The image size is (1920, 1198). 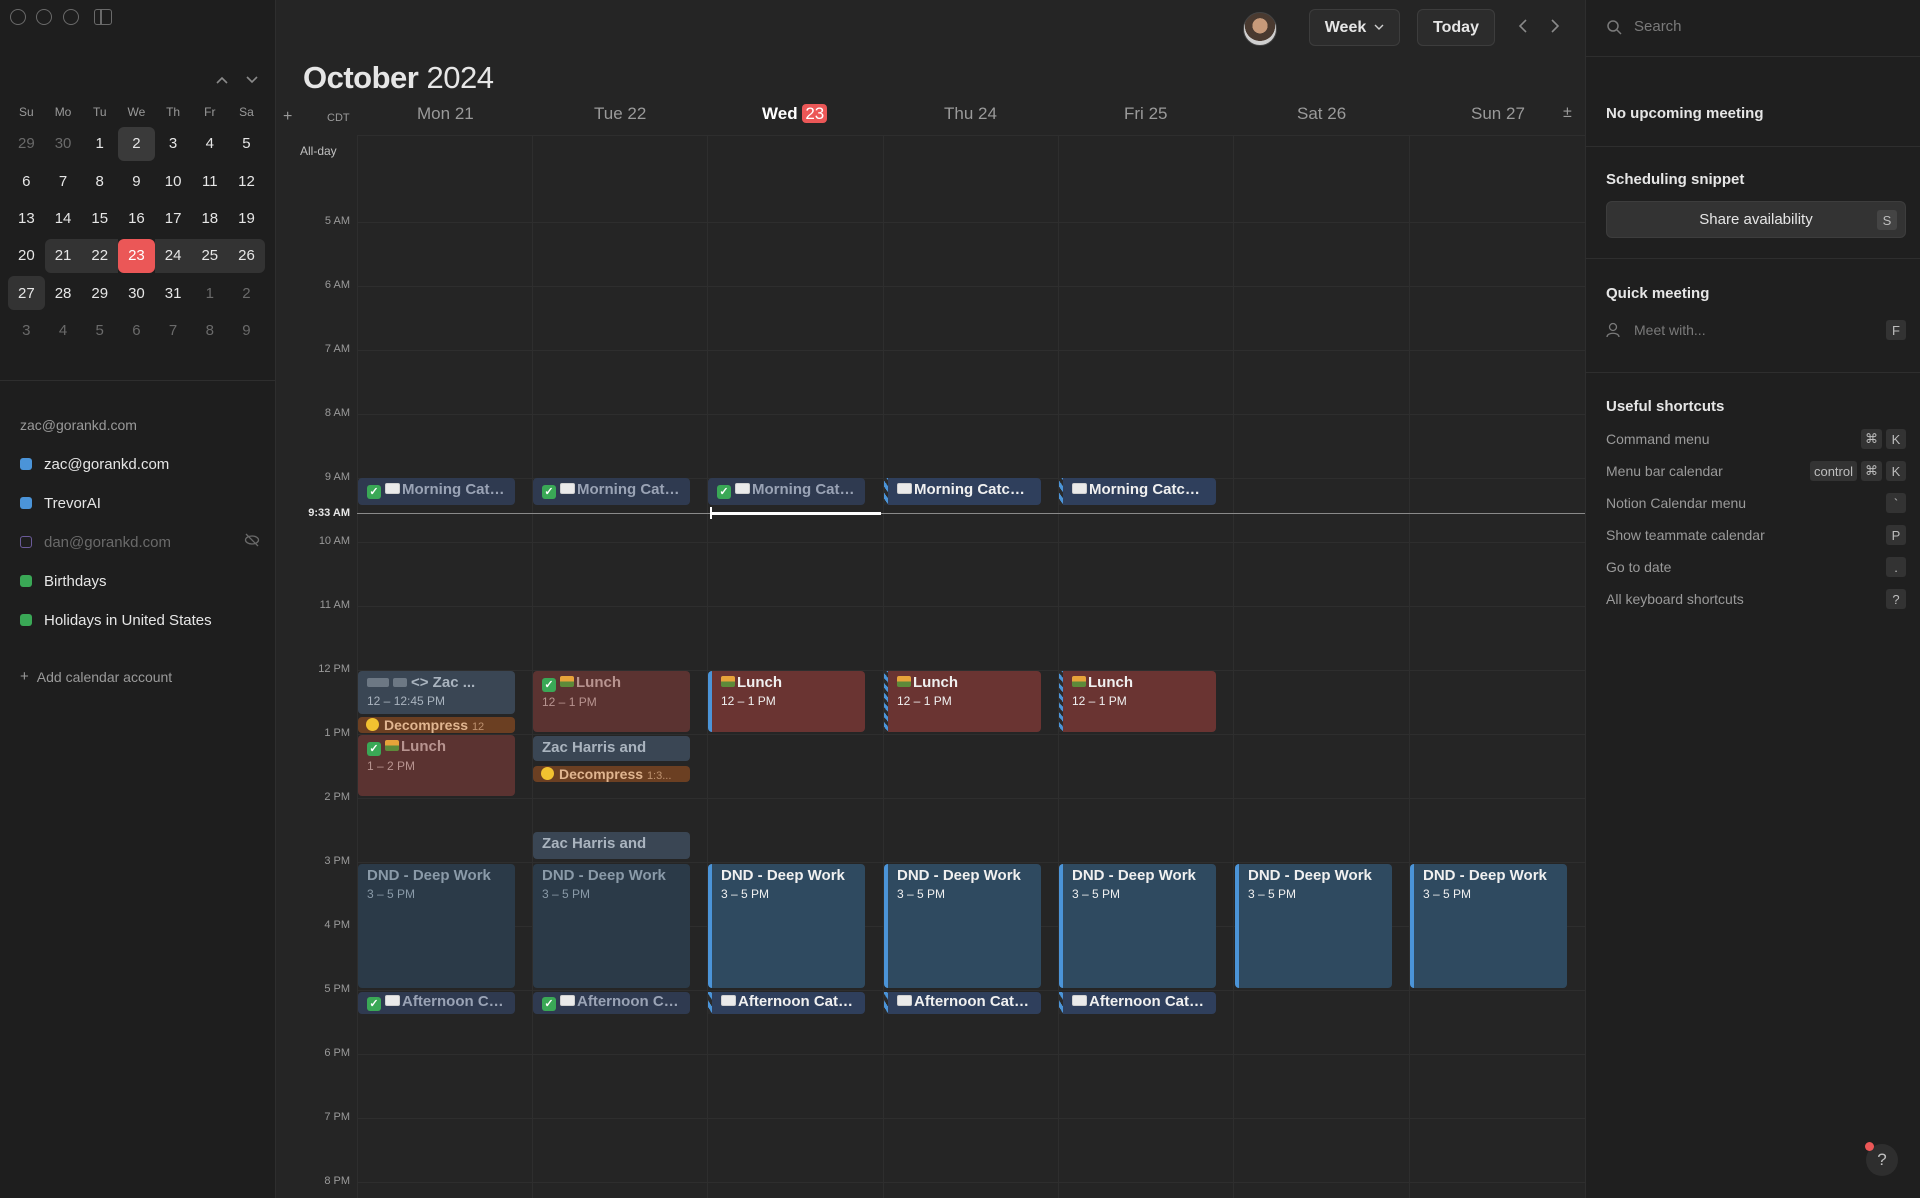 I want to click on maximize-window-button, so click(x=71, y=17).